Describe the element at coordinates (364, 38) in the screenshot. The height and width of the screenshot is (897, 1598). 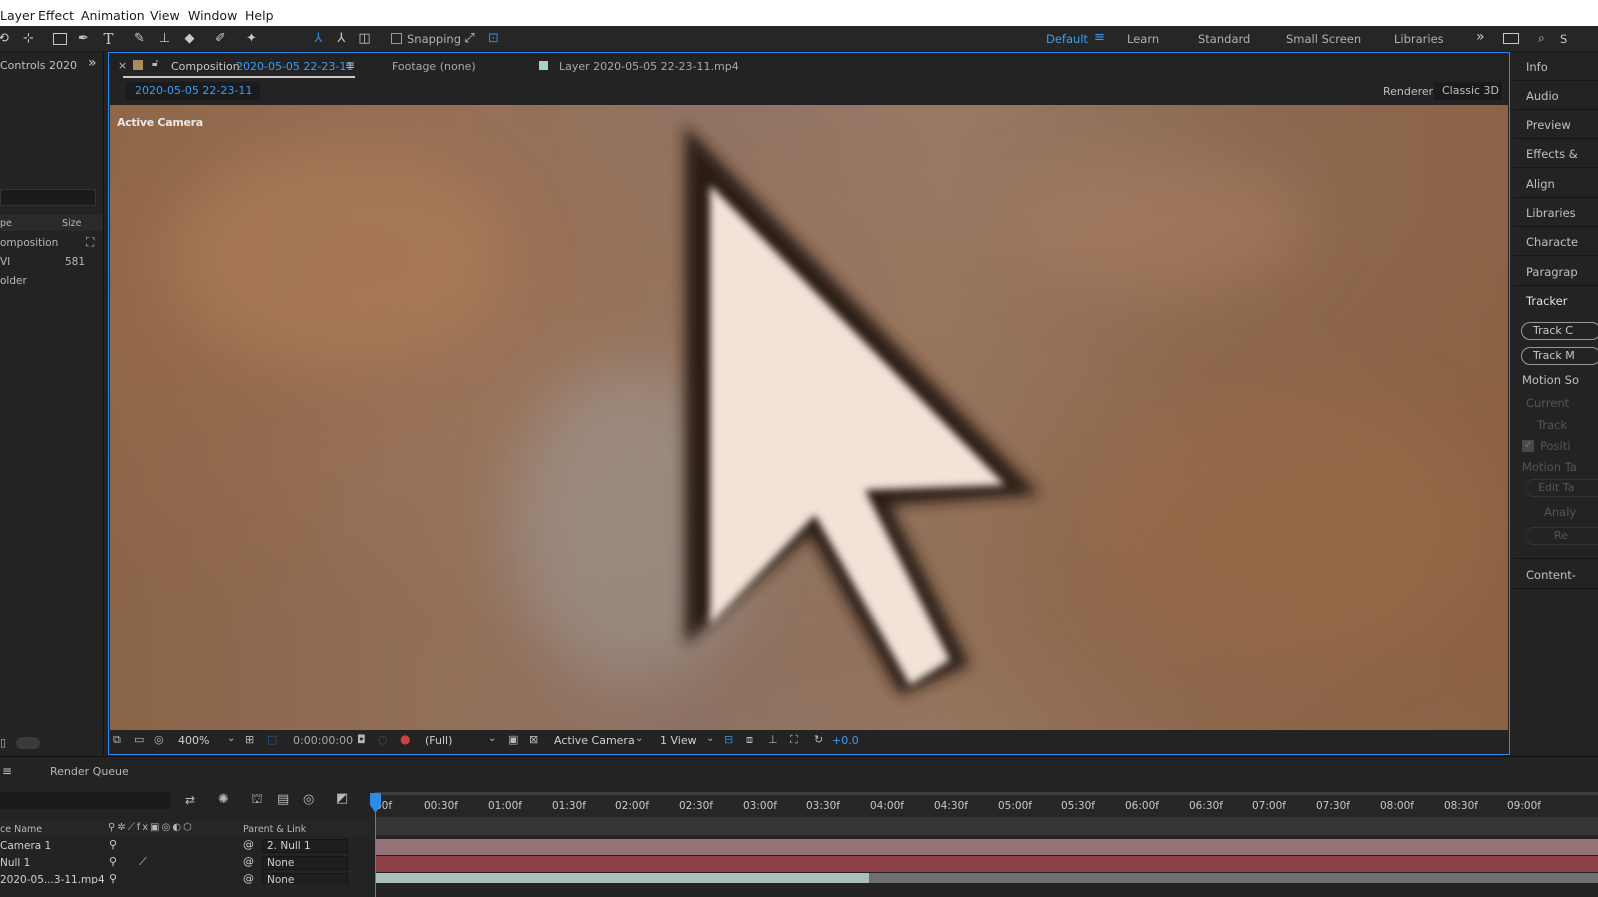
I see `view-axis-icon: ◫` at that location.